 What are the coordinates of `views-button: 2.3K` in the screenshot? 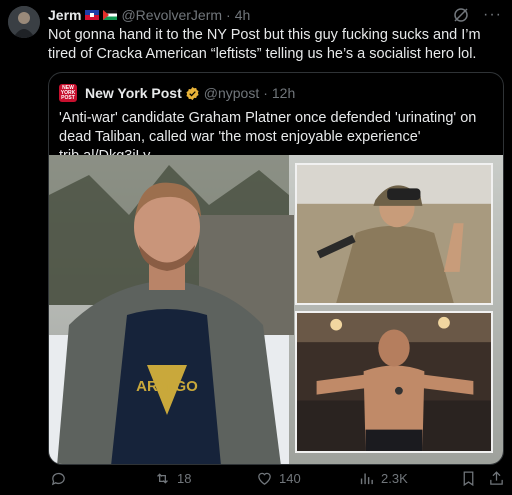 It's located at (383, 478).